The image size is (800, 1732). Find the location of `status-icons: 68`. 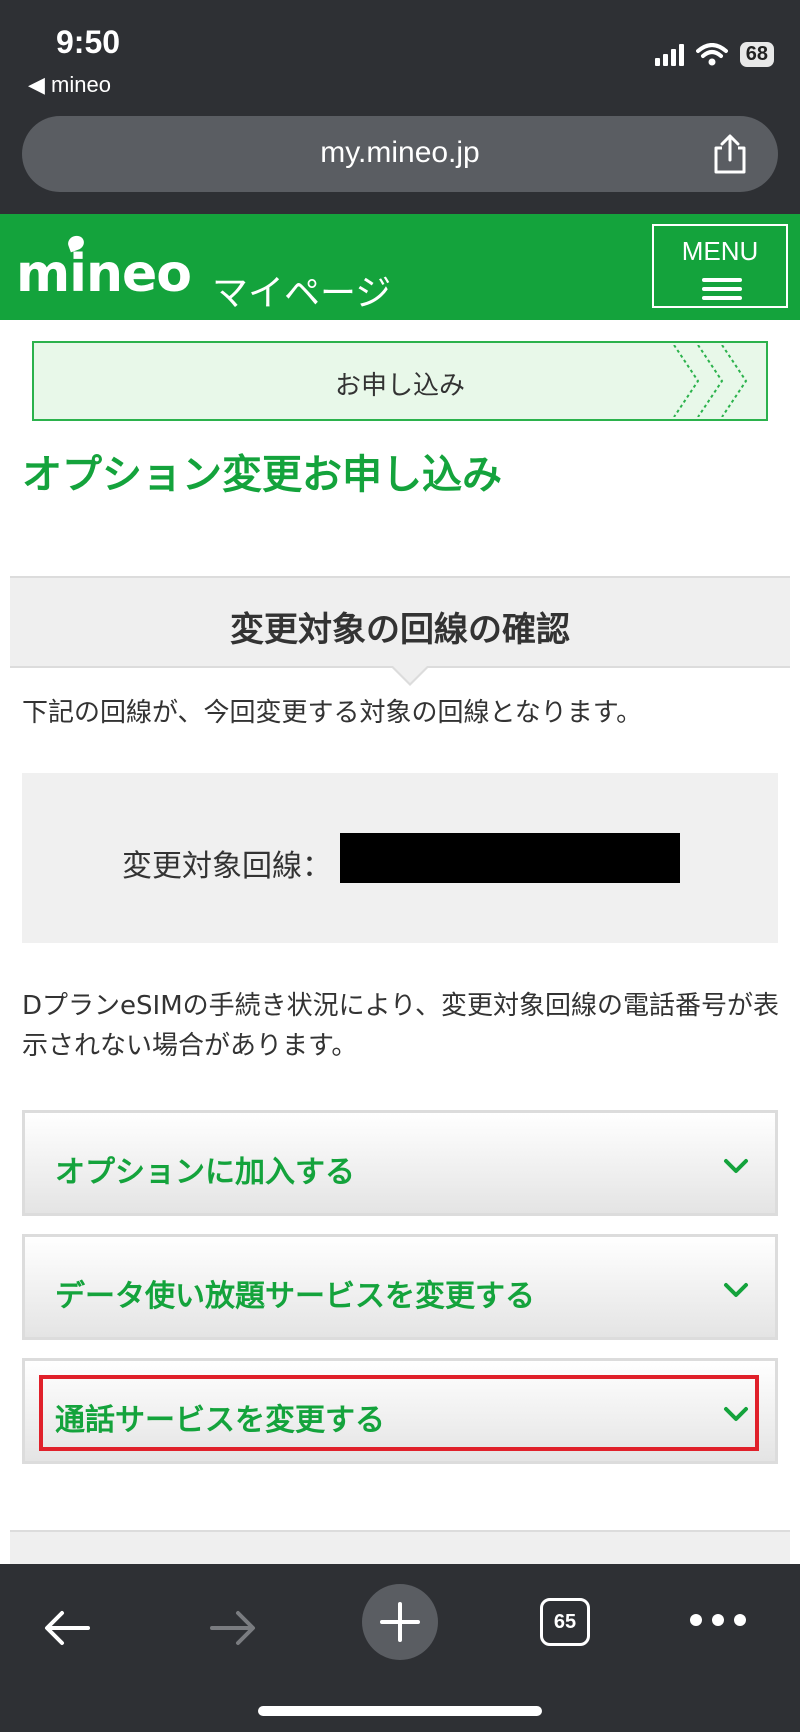

status-icons: 68 is located at coordinates (714, 54).